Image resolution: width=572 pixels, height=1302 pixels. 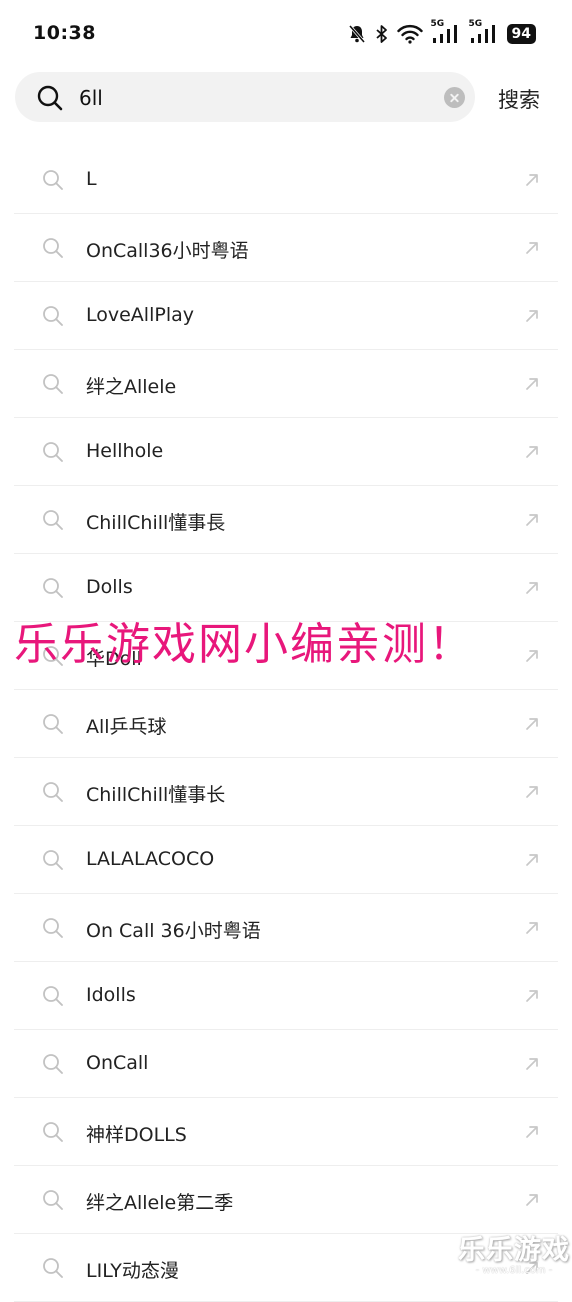 I want to click on suggestion-label: L, so click(x=91, y=179).